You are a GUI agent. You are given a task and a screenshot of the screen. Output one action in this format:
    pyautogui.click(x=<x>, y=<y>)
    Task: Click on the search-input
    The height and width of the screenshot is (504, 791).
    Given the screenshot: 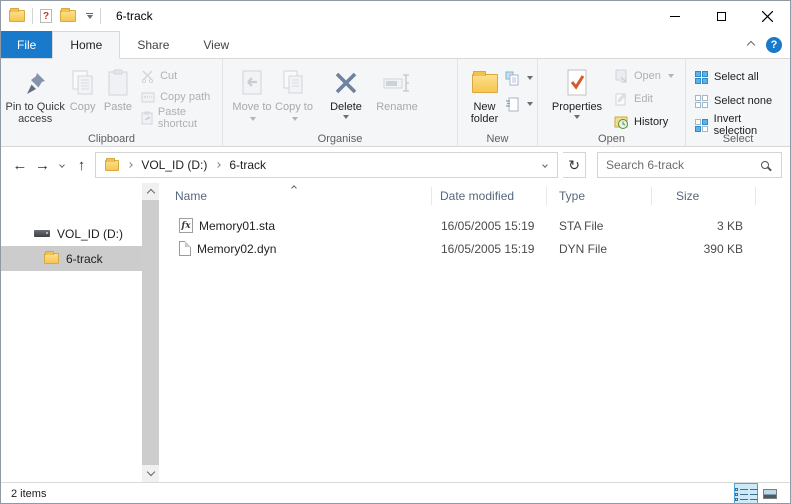 What is the action you would take?
    pyautogui.click(x=684, y=165)
    